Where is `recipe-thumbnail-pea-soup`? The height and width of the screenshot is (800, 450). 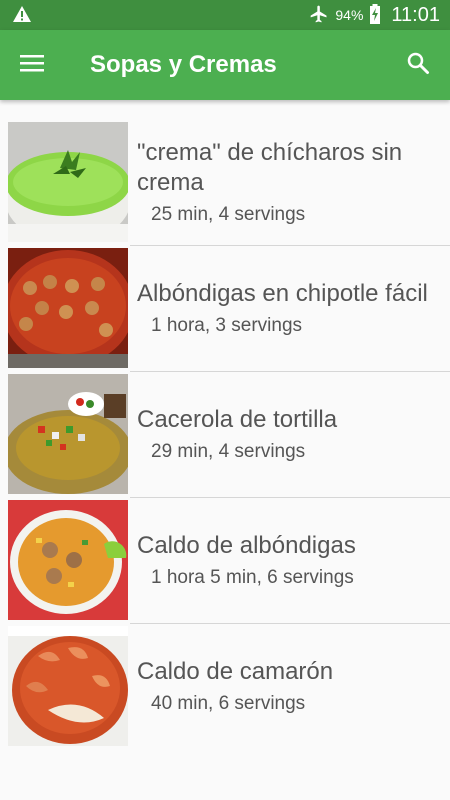
recipe-thumbnail-pea-soup is located at coordinates (68, 182).